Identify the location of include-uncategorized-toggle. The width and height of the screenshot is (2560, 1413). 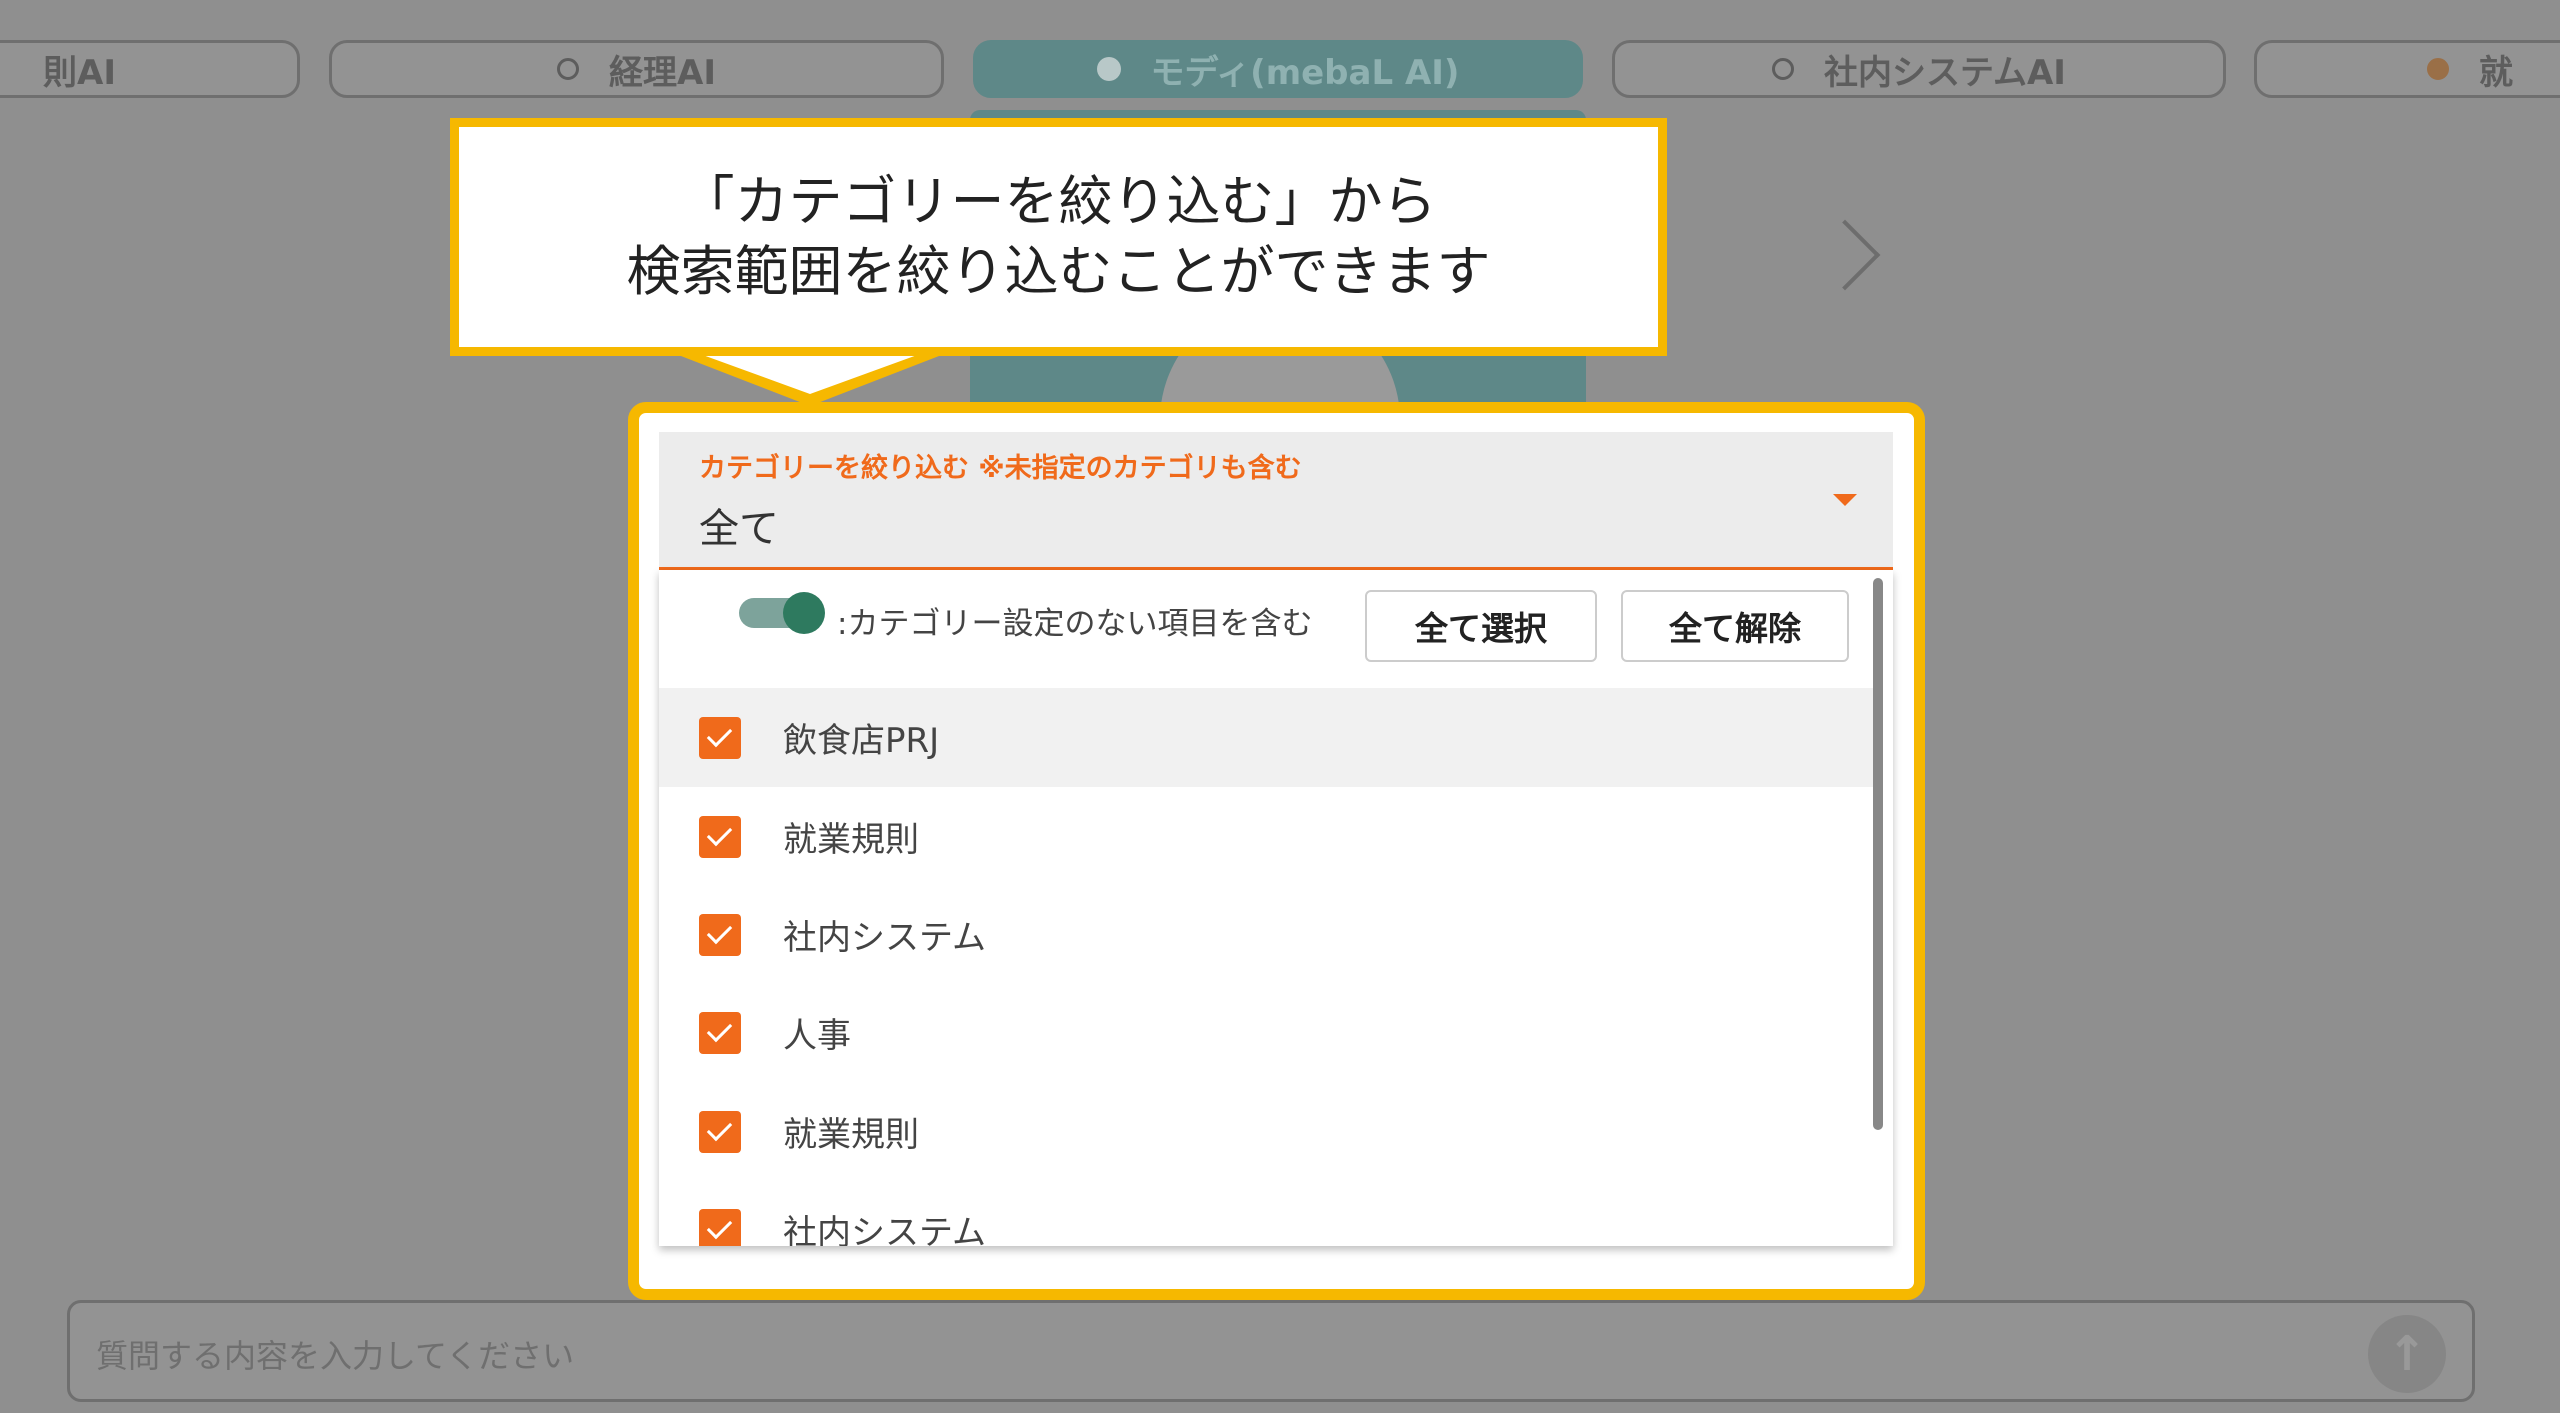
(782, 613).